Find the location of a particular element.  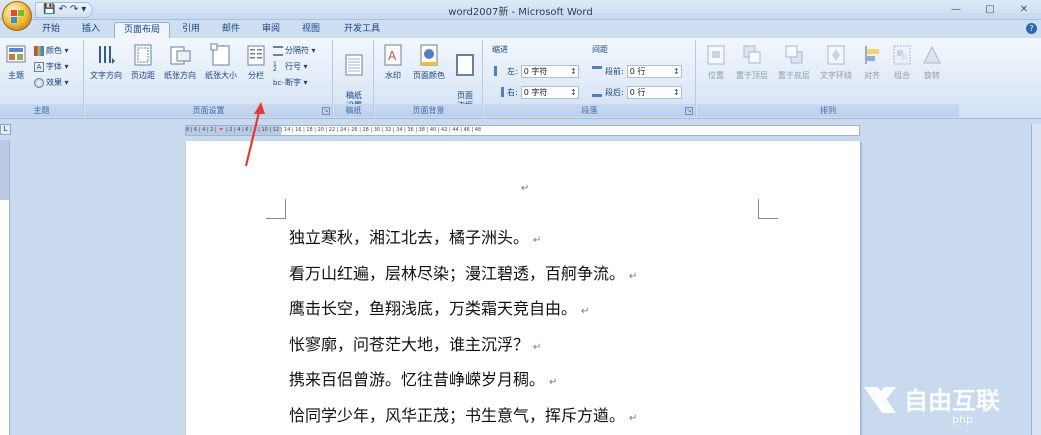

maximize-button: □ is located at coordinates (990, 10).